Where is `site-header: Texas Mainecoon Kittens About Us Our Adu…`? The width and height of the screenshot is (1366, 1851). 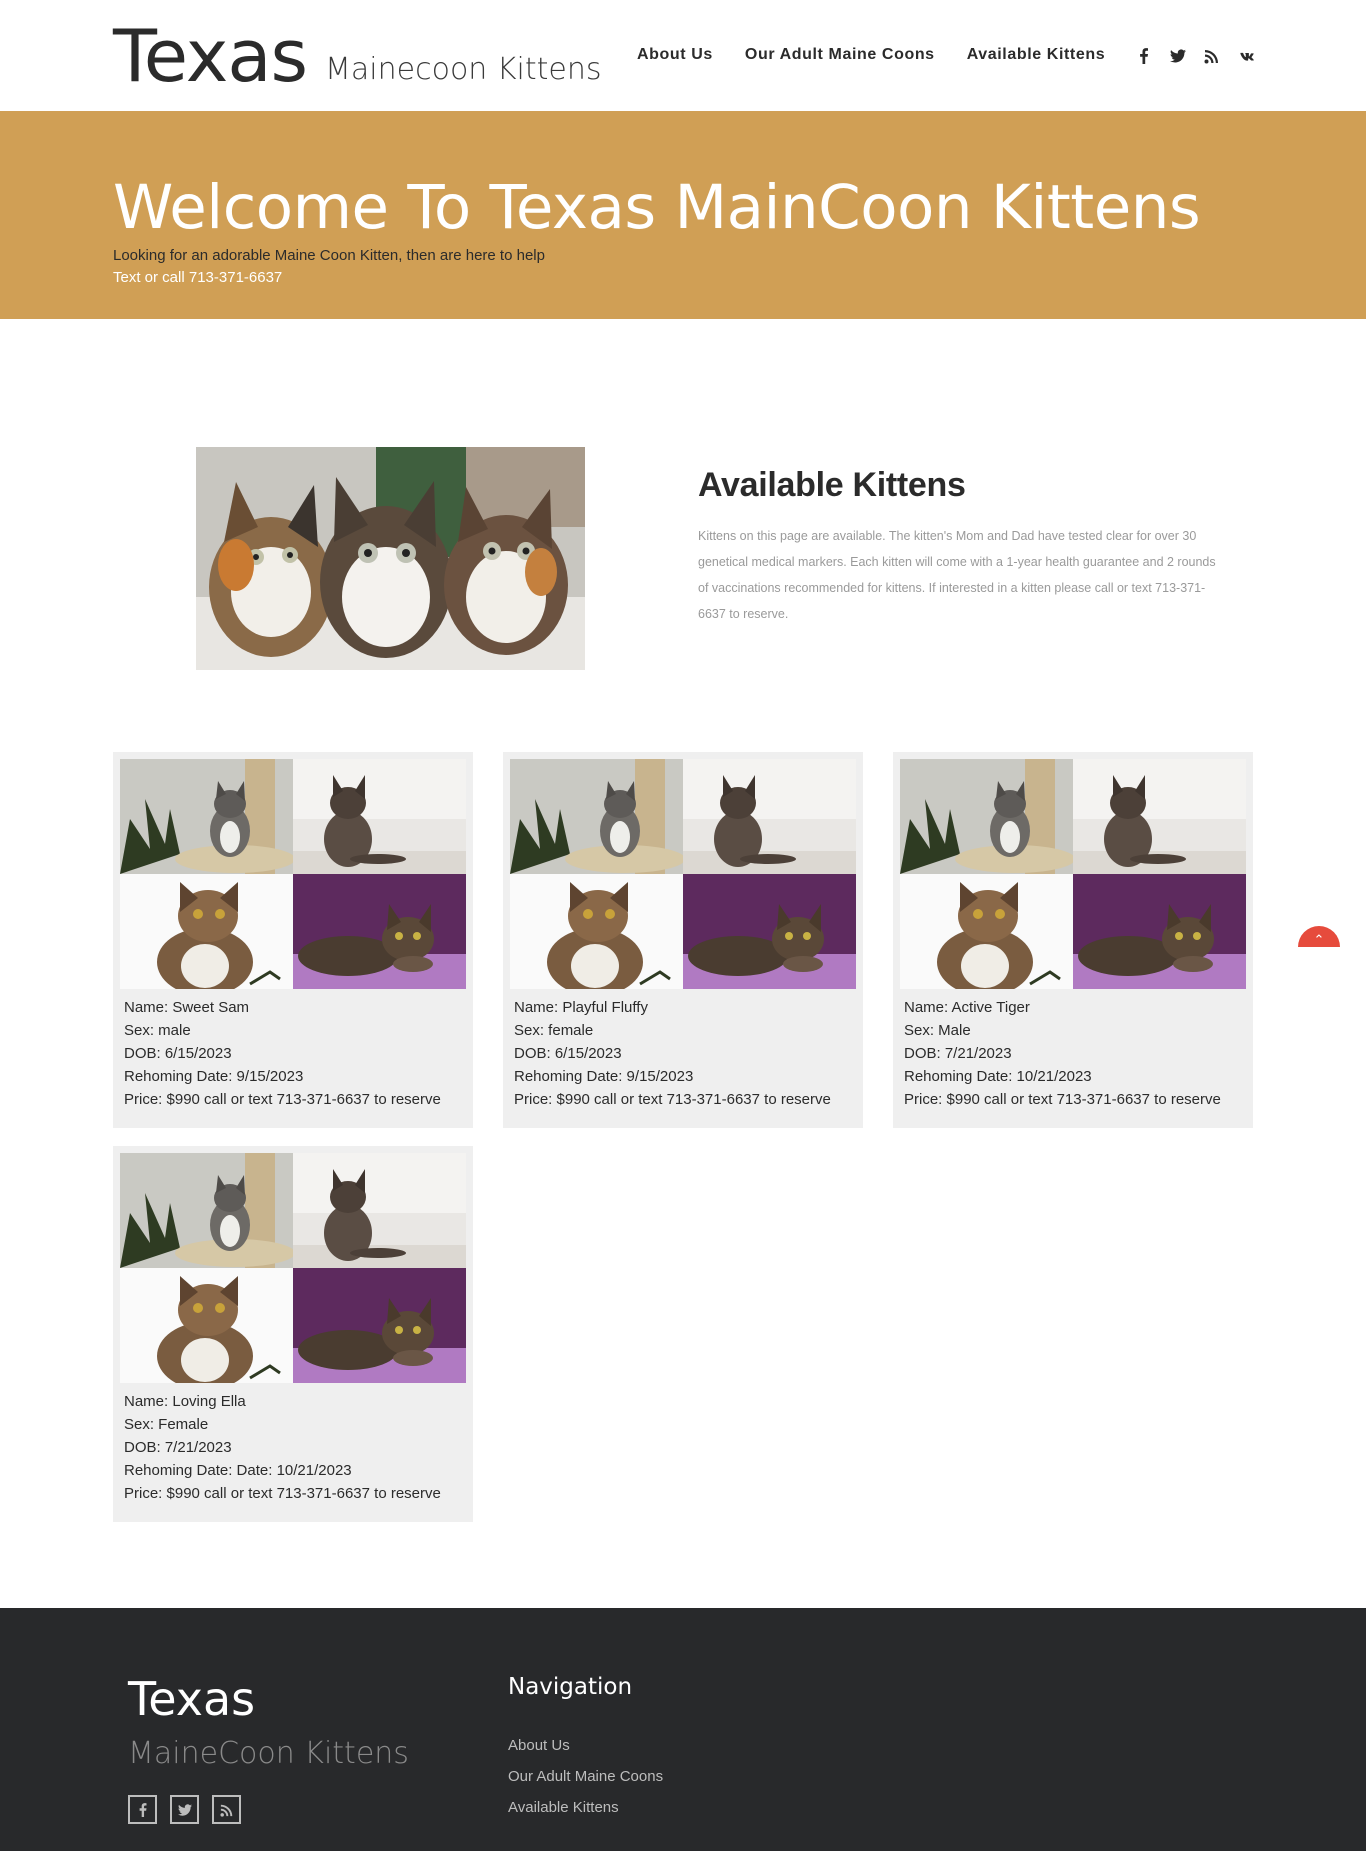 site-header: Texas Mainecoon Kittens About Us Our Adu… is located at coordinates (683, 55).